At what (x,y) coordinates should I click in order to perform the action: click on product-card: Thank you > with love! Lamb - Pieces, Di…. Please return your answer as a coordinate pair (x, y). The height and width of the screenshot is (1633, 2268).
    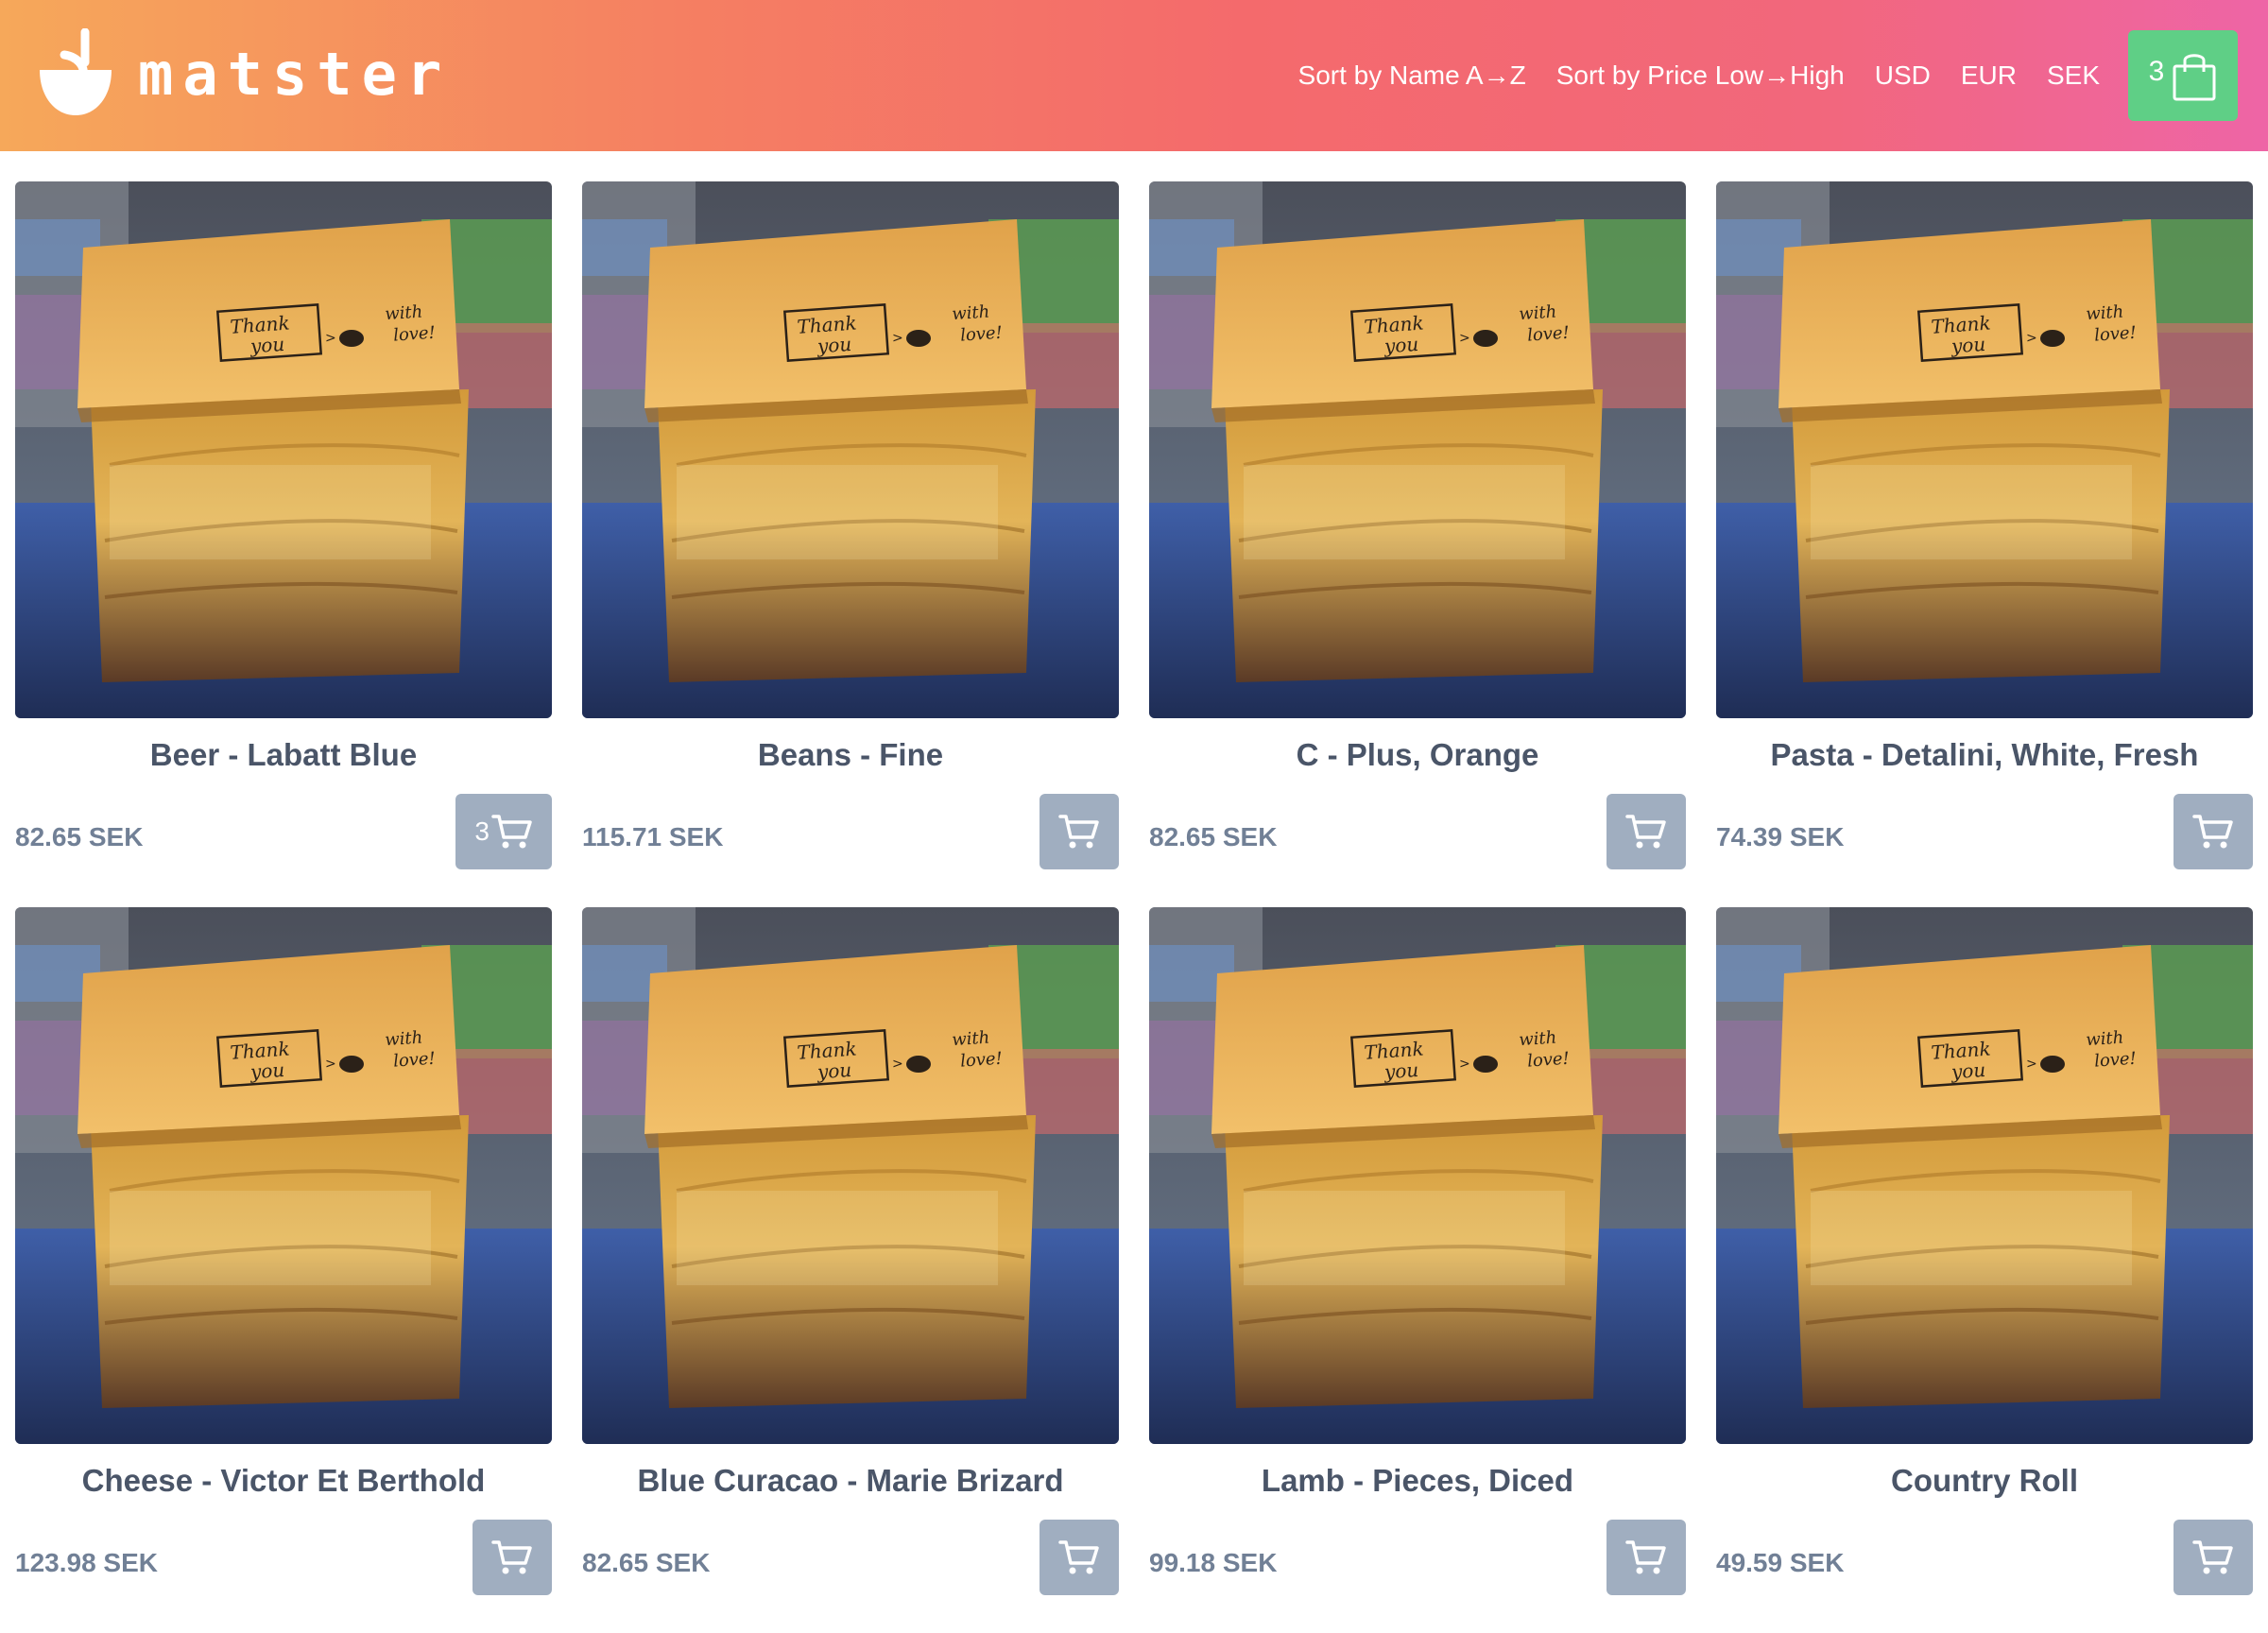
    Looking at the image, I should click on (1417, 1270).